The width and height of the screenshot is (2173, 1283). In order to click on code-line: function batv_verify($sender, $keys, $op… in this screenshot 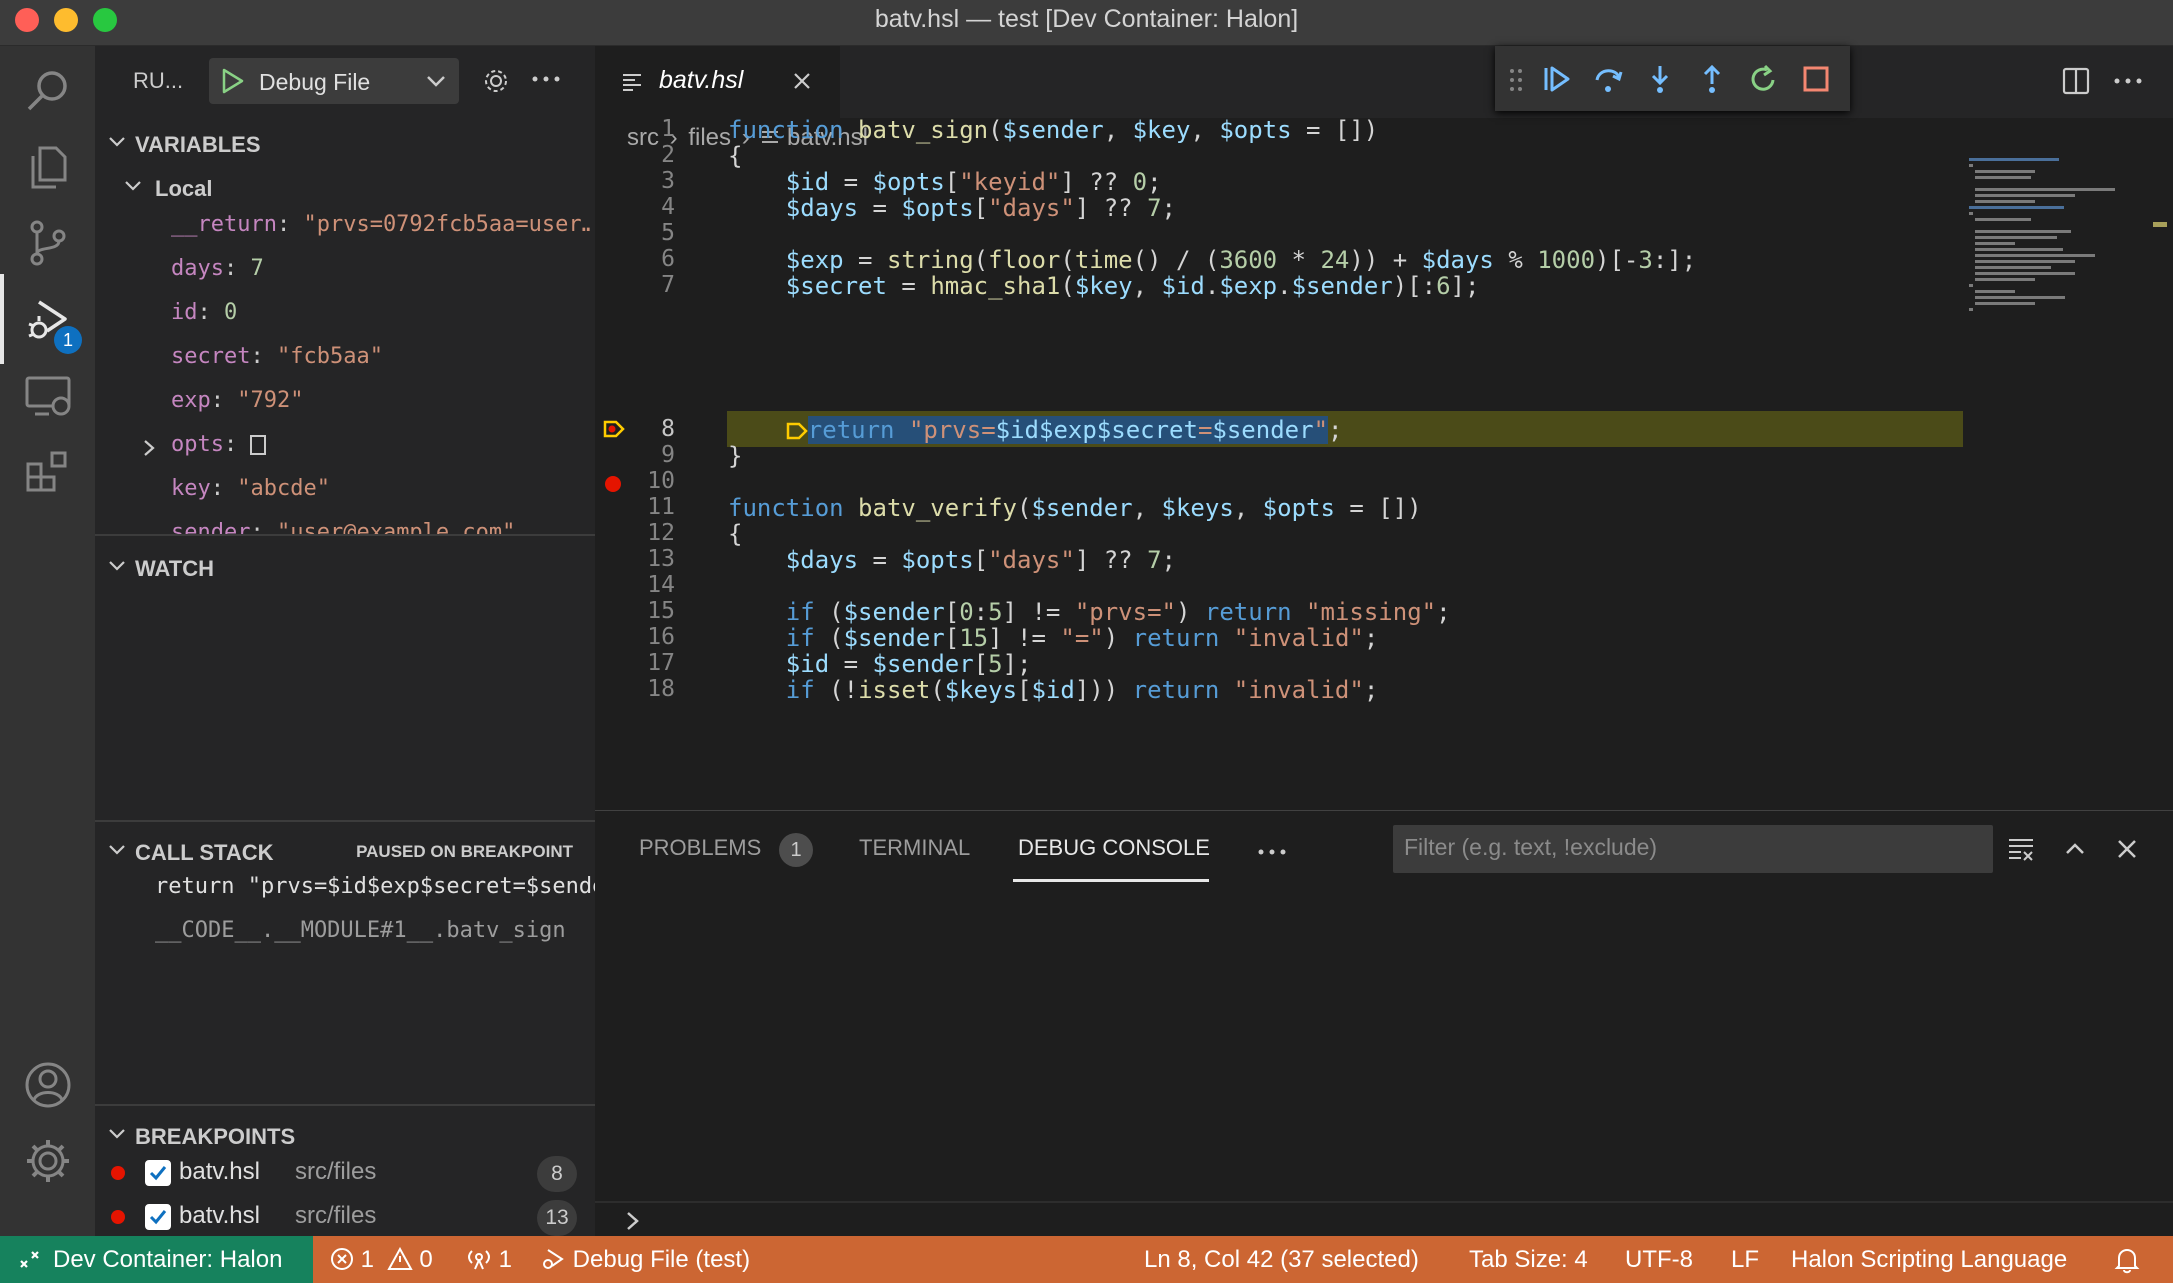, I will do `click(1075, 508)`.